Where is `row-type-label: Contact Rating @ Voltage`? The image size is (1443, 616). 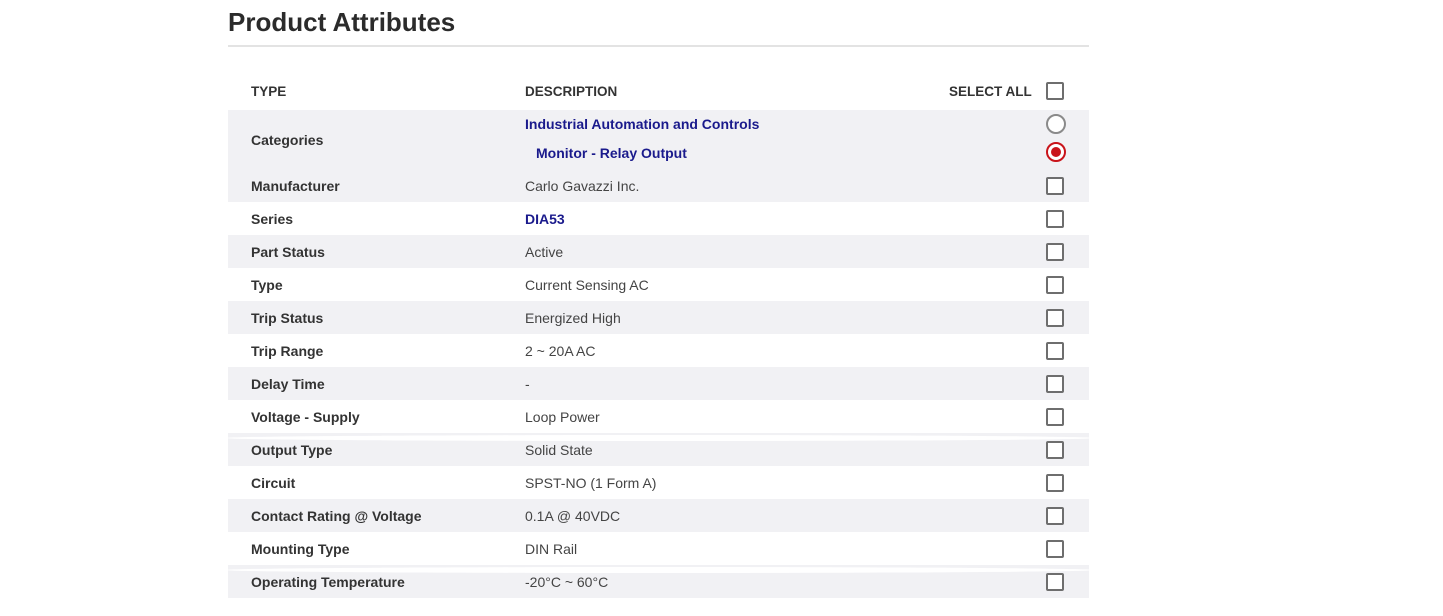
row-type-label: Contact Rating @ Voltage is located at coordinates (336, 515).